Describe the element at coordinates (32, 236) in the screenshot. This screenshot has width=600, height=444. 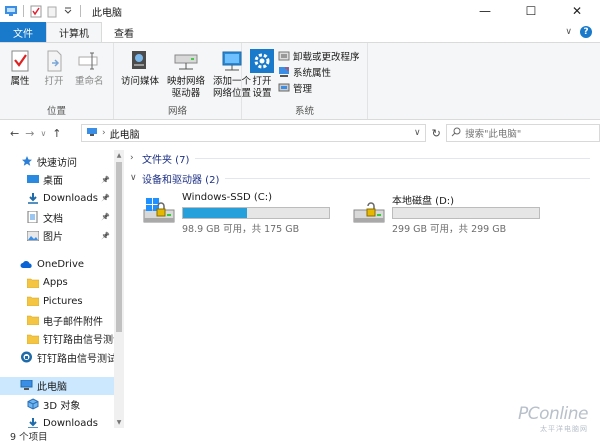
I see `picture-icon` at that location.